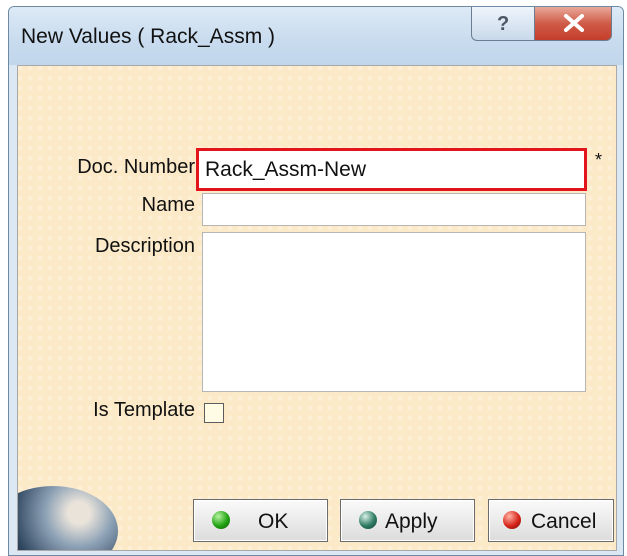  I want to click on logo-swoosh, so click(68, 518).